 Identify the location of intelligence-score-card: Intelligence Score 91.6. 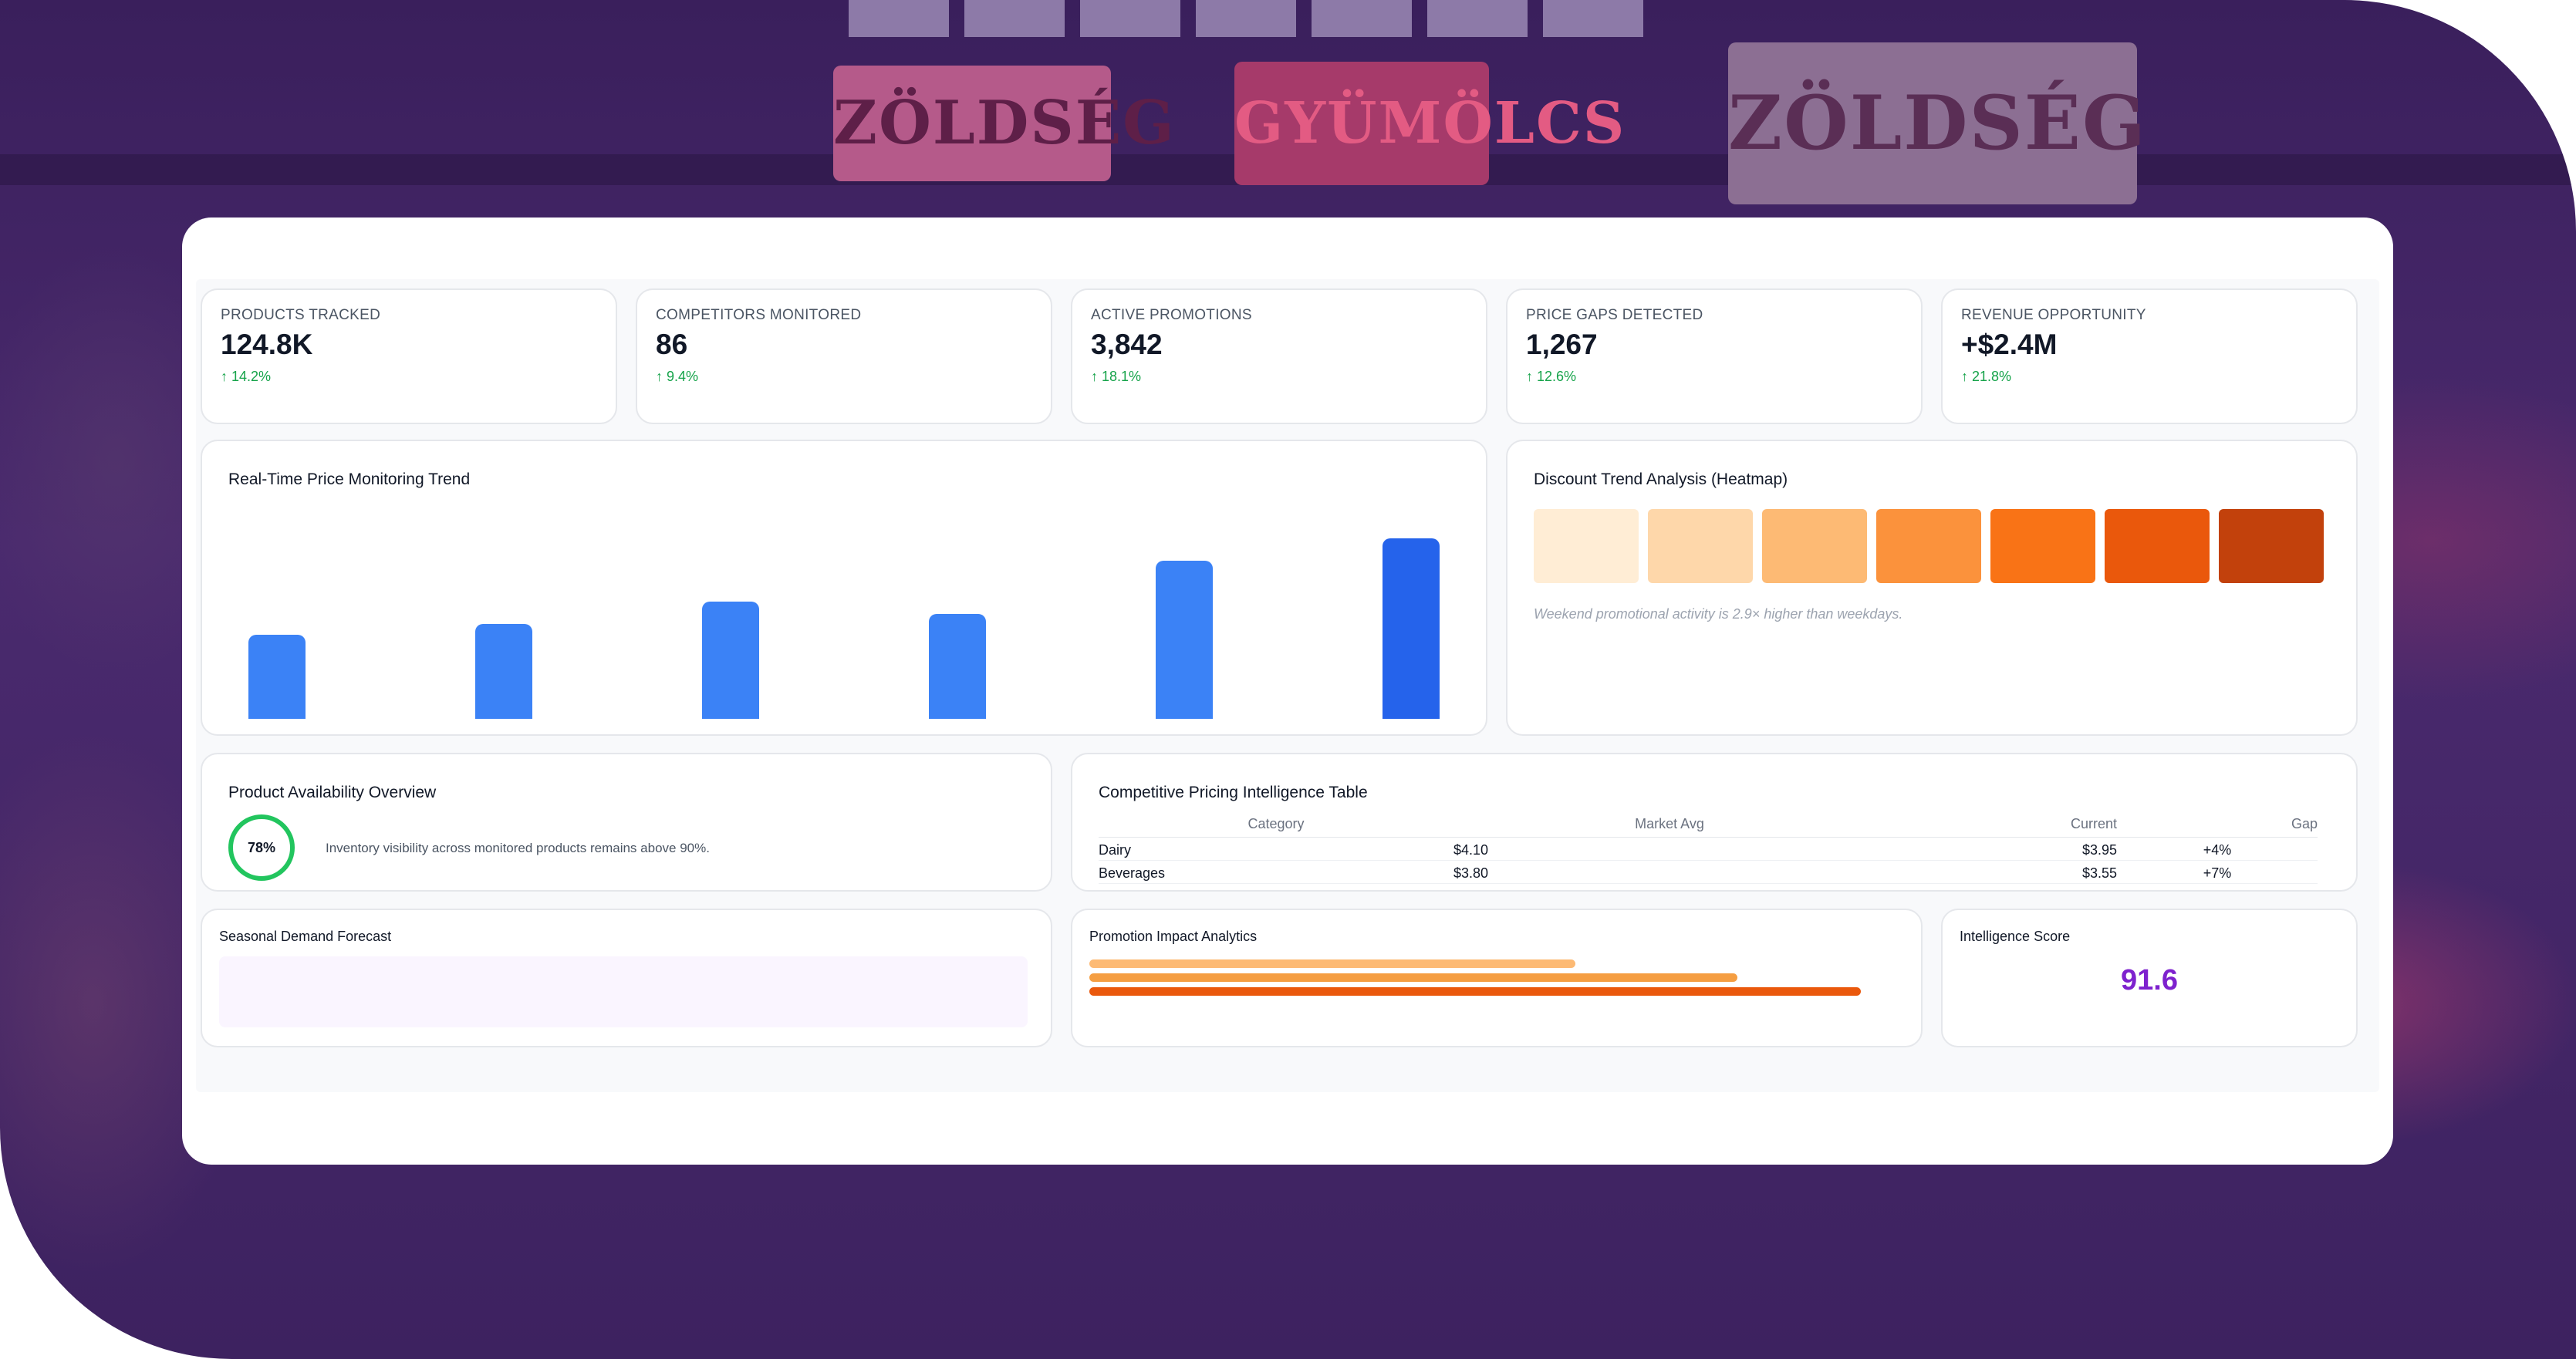
(2149, 978).